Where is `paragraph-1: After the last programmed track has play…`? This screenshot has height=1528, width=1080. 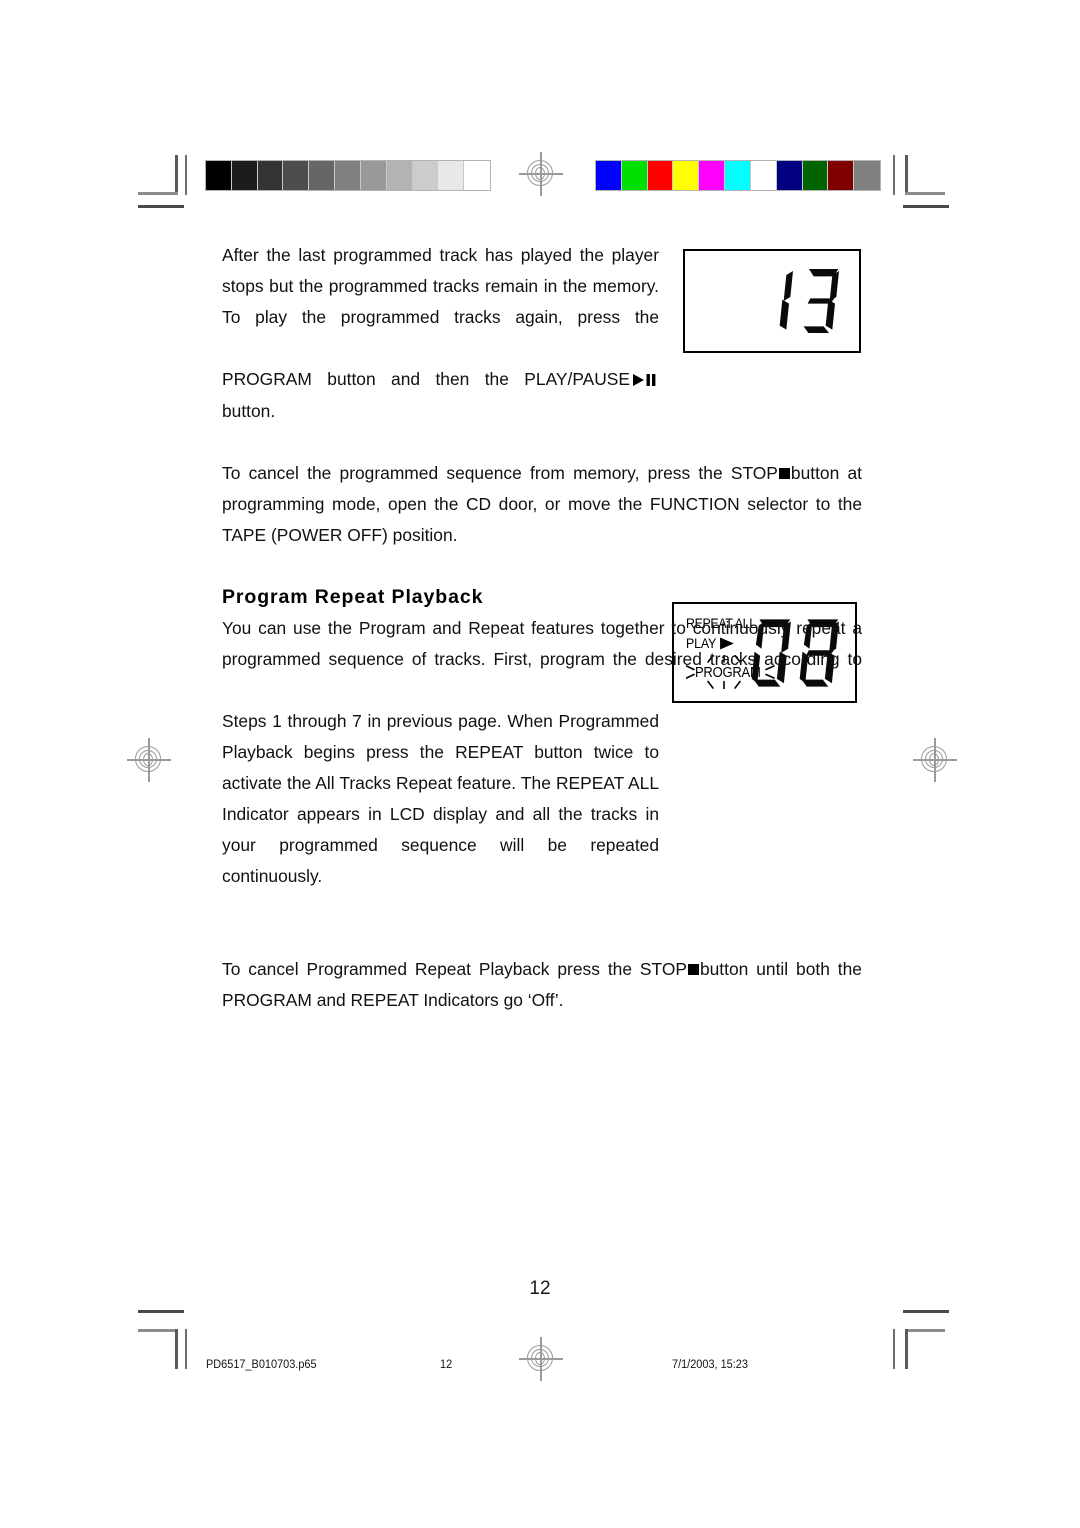 paragraph-1: After the last programmed track has play… is located at coordinates (440, 333).